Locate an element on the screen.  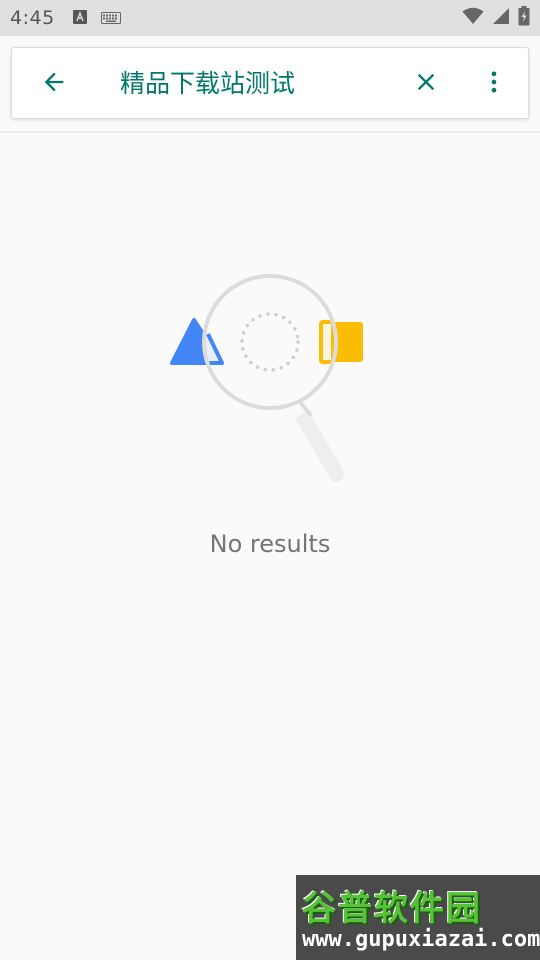
arrow-left-icon is located at coordinates (54, 84).